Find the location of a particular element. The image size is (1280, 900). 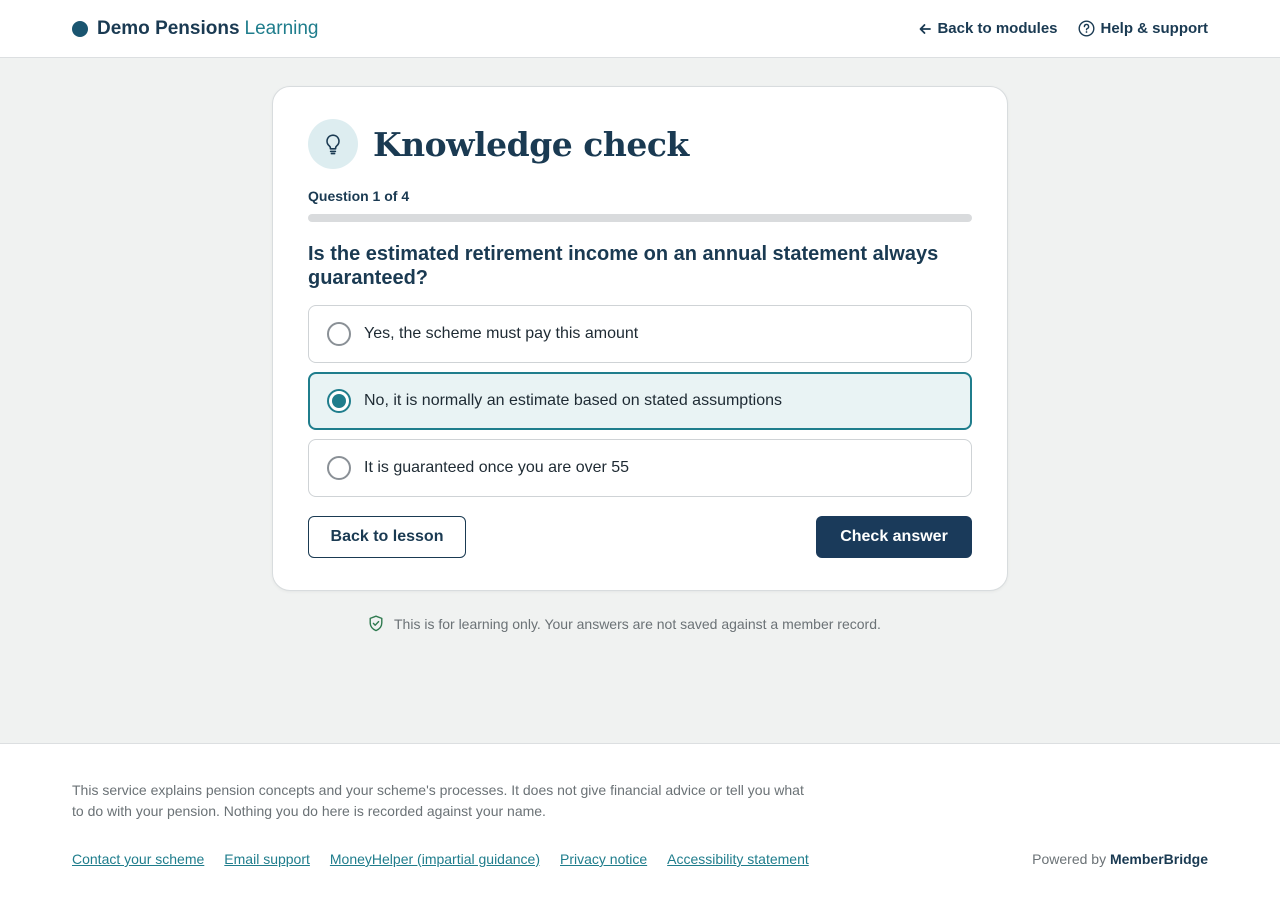

card-header: Knowledge check is located at coordinates (498, 144).